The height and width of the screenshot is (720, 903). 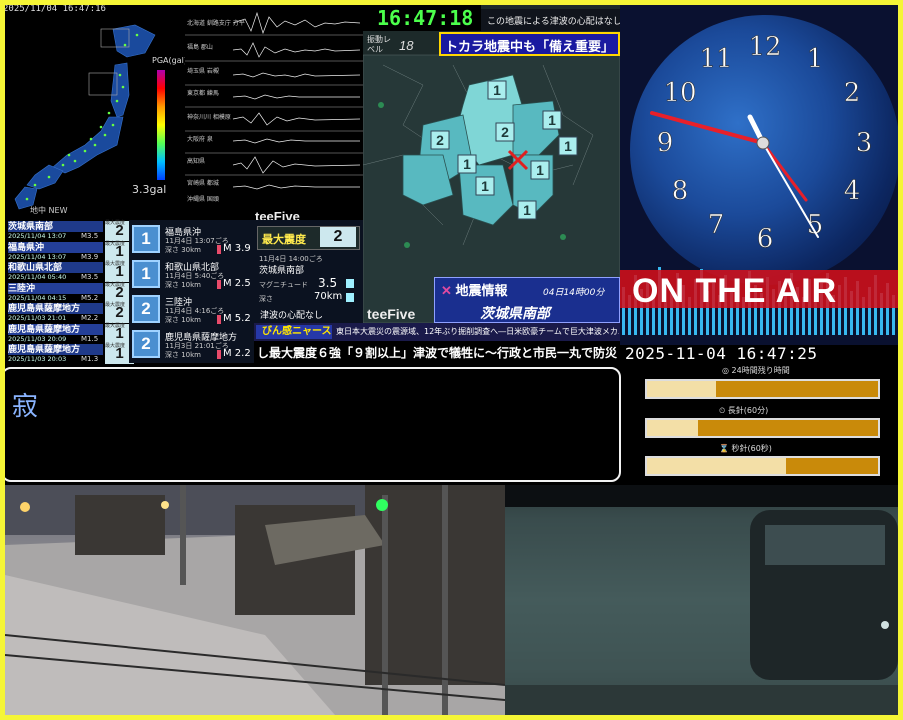 I want to click on max-intensity-label: 最大震度, so click(x=284, y=240).